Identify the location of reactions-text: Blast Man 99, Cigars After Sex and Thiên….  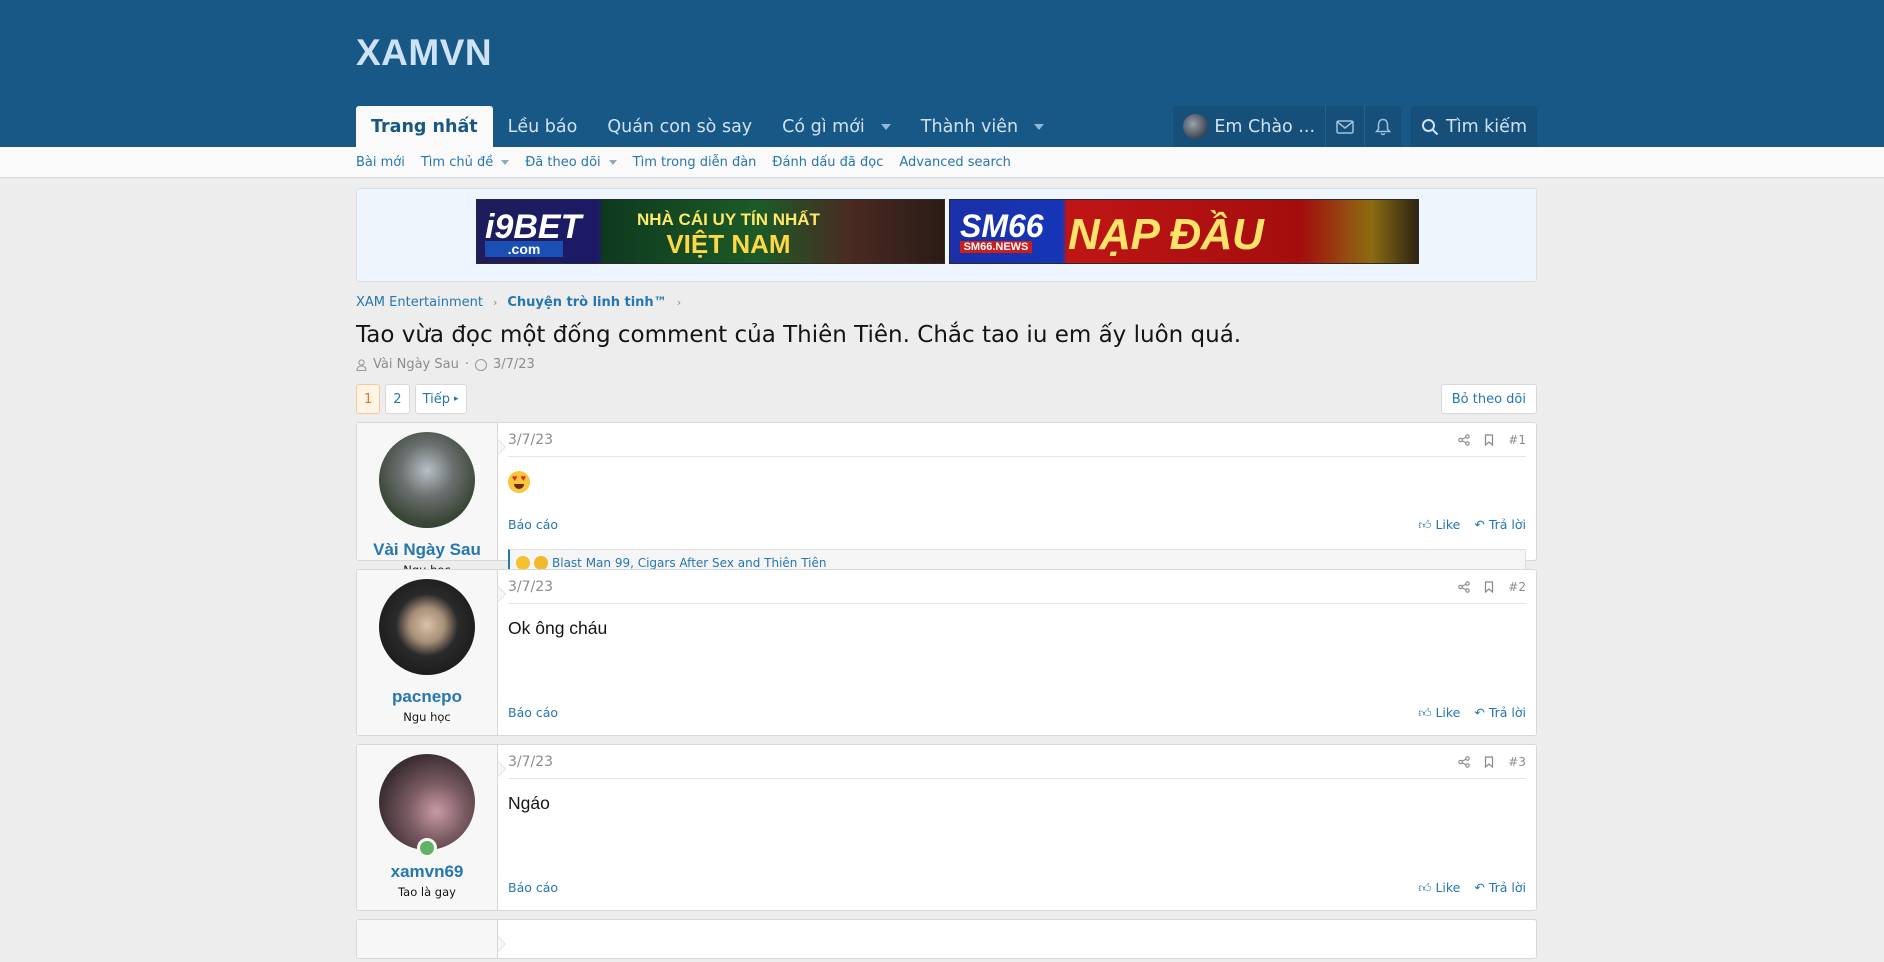
(689, 563).